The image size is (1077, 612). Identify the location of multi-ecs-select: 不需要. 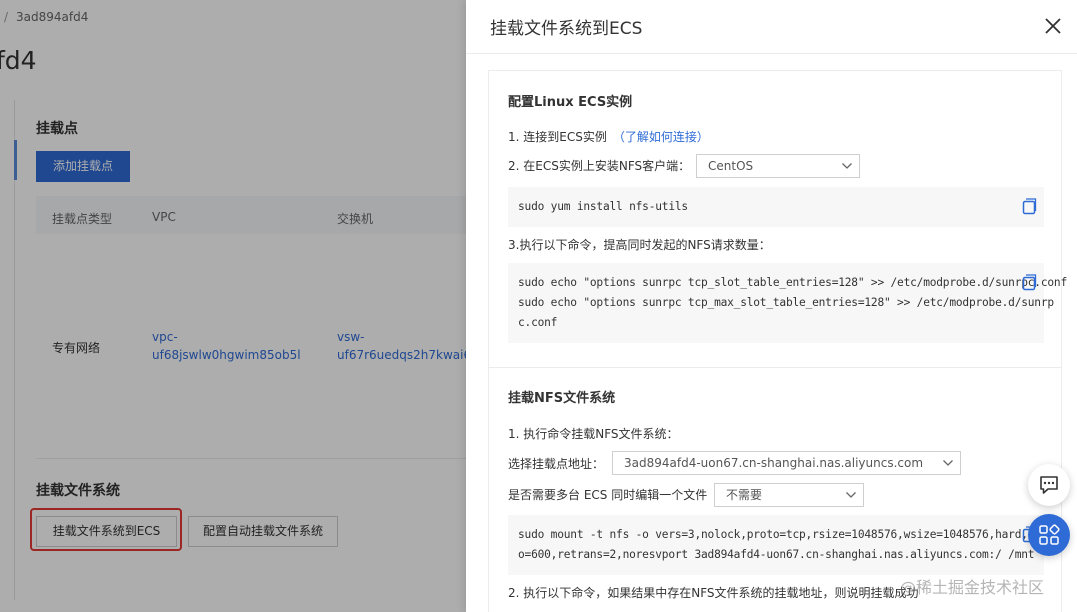
(789, 495).